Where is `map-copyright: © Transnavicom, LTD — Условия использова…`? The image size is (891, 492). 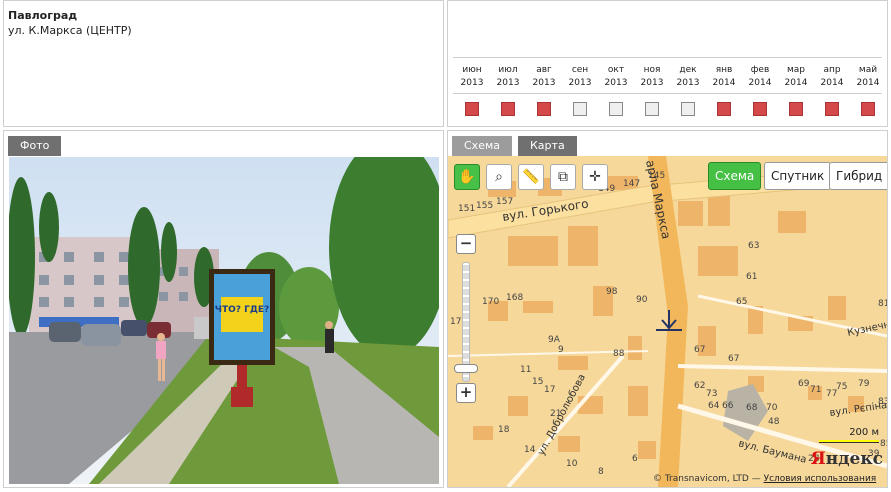 map-copyright: © Transnavicom, LTD — Условия использова… is located at coordinates (764, 479).